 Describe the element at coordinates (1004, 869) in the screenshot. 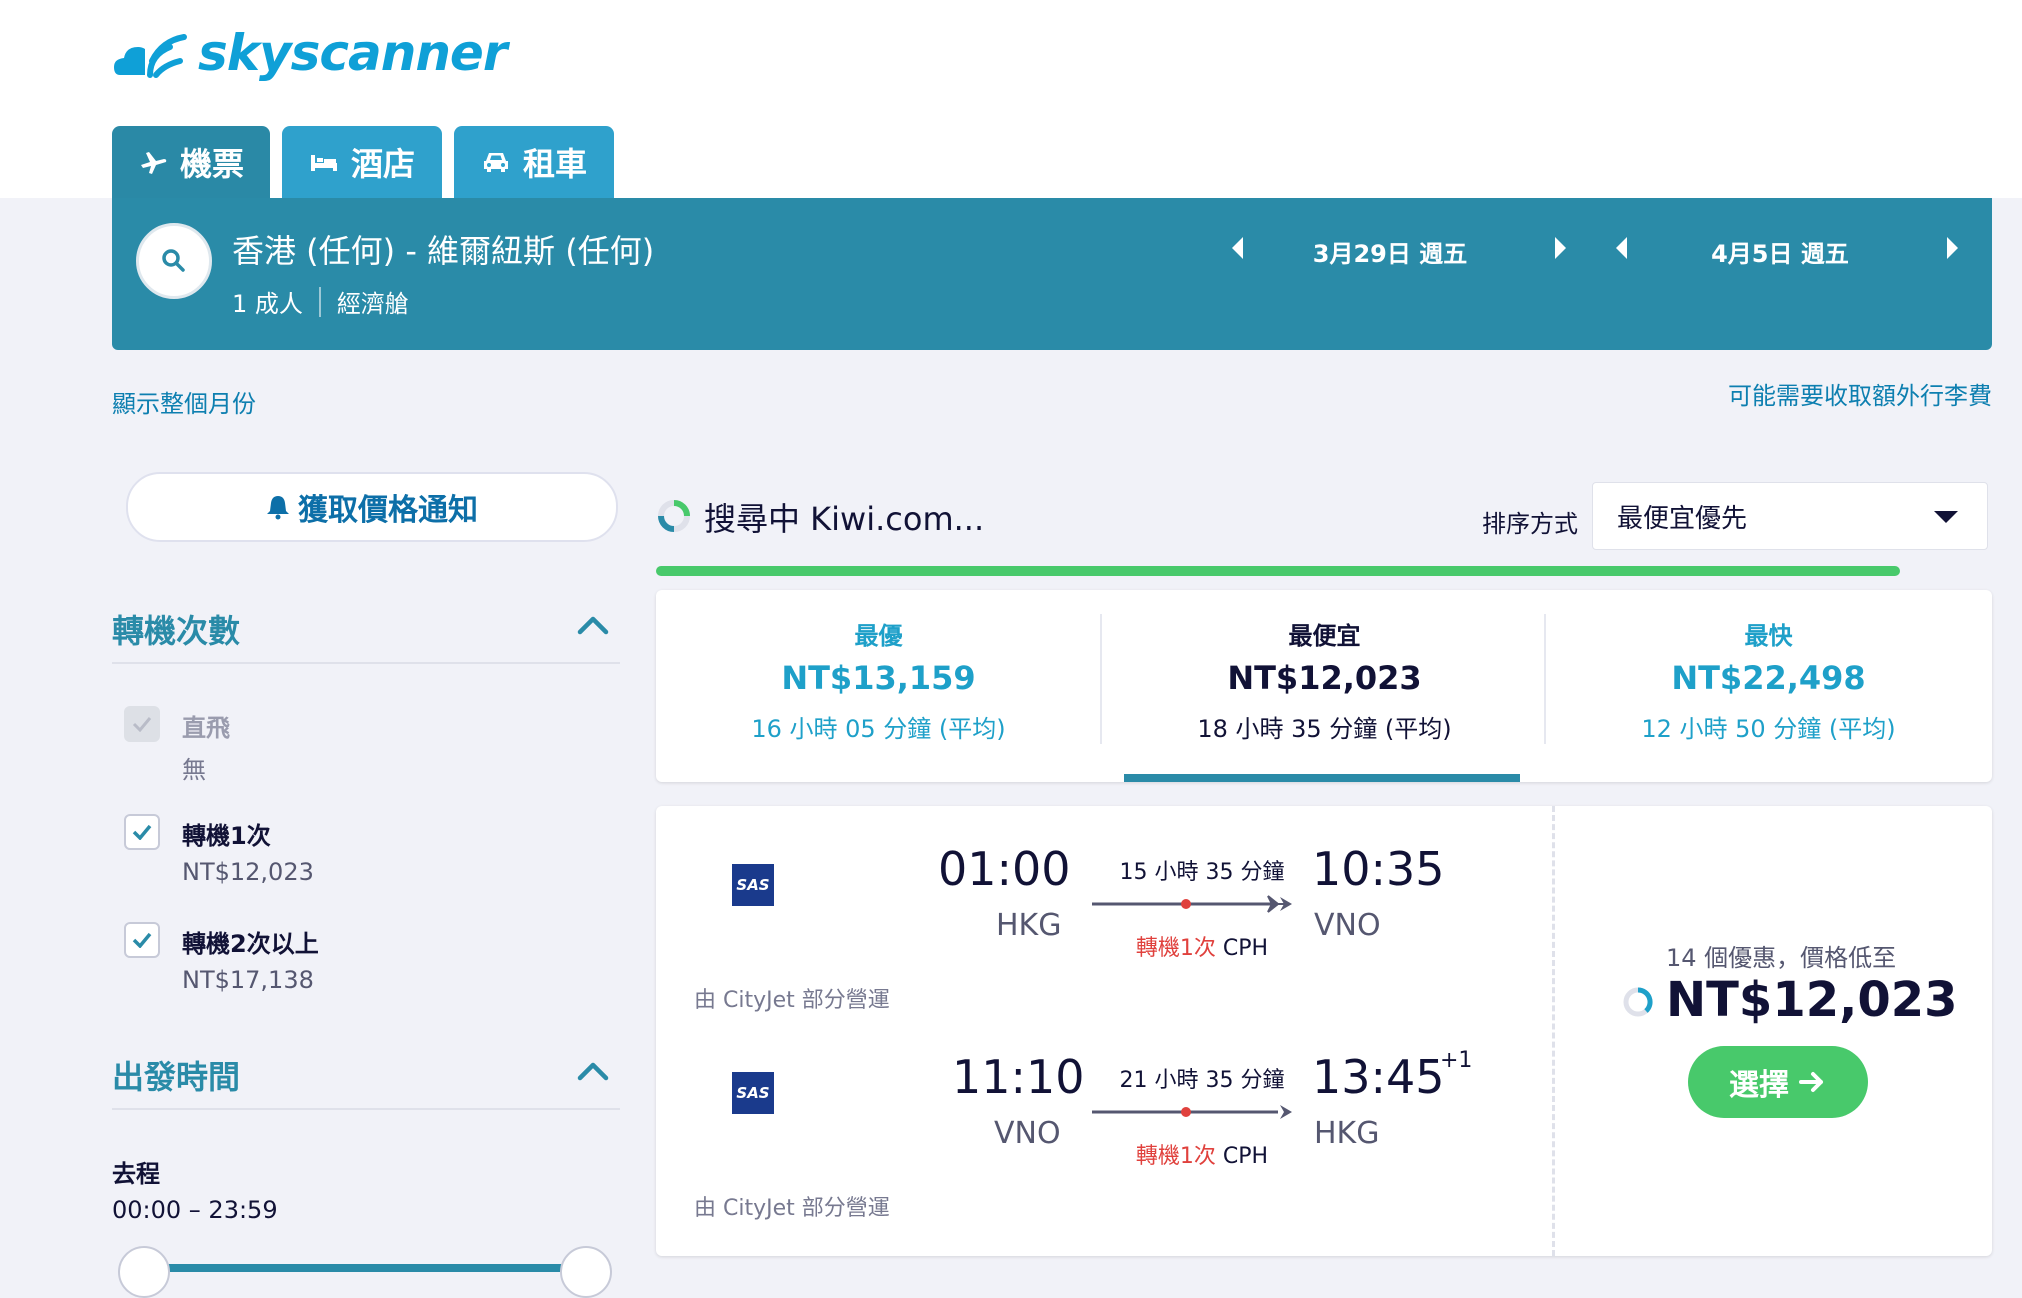

I see `leg1-depart-time: 01:00` at that location.